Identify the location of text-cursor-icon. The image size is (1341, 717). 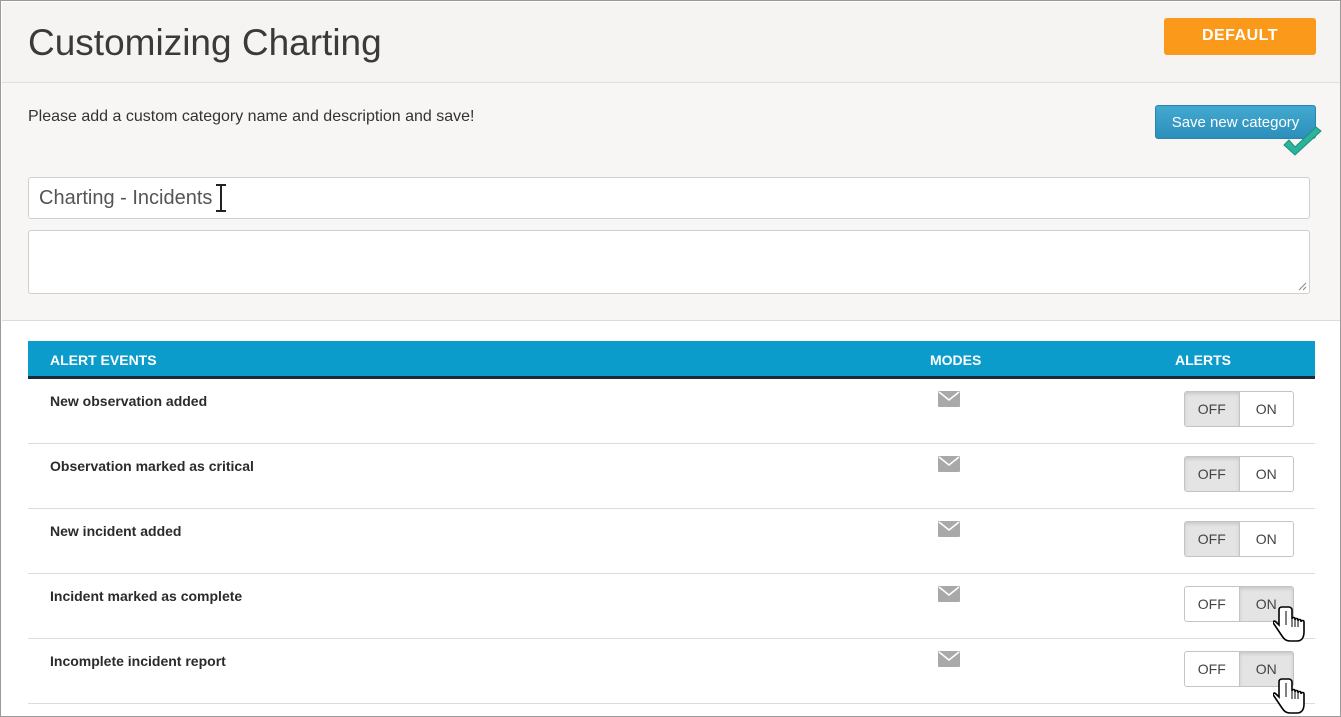
(221, 198).